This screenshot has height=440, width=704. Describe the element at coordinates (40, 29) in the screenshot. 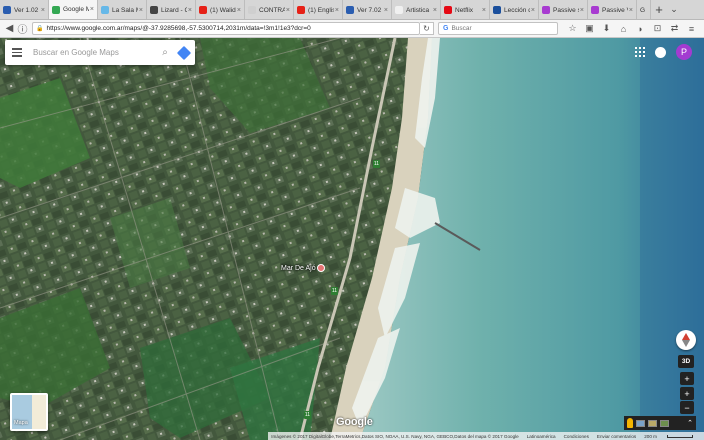

I see `lock-icon: 🔒` at that location.